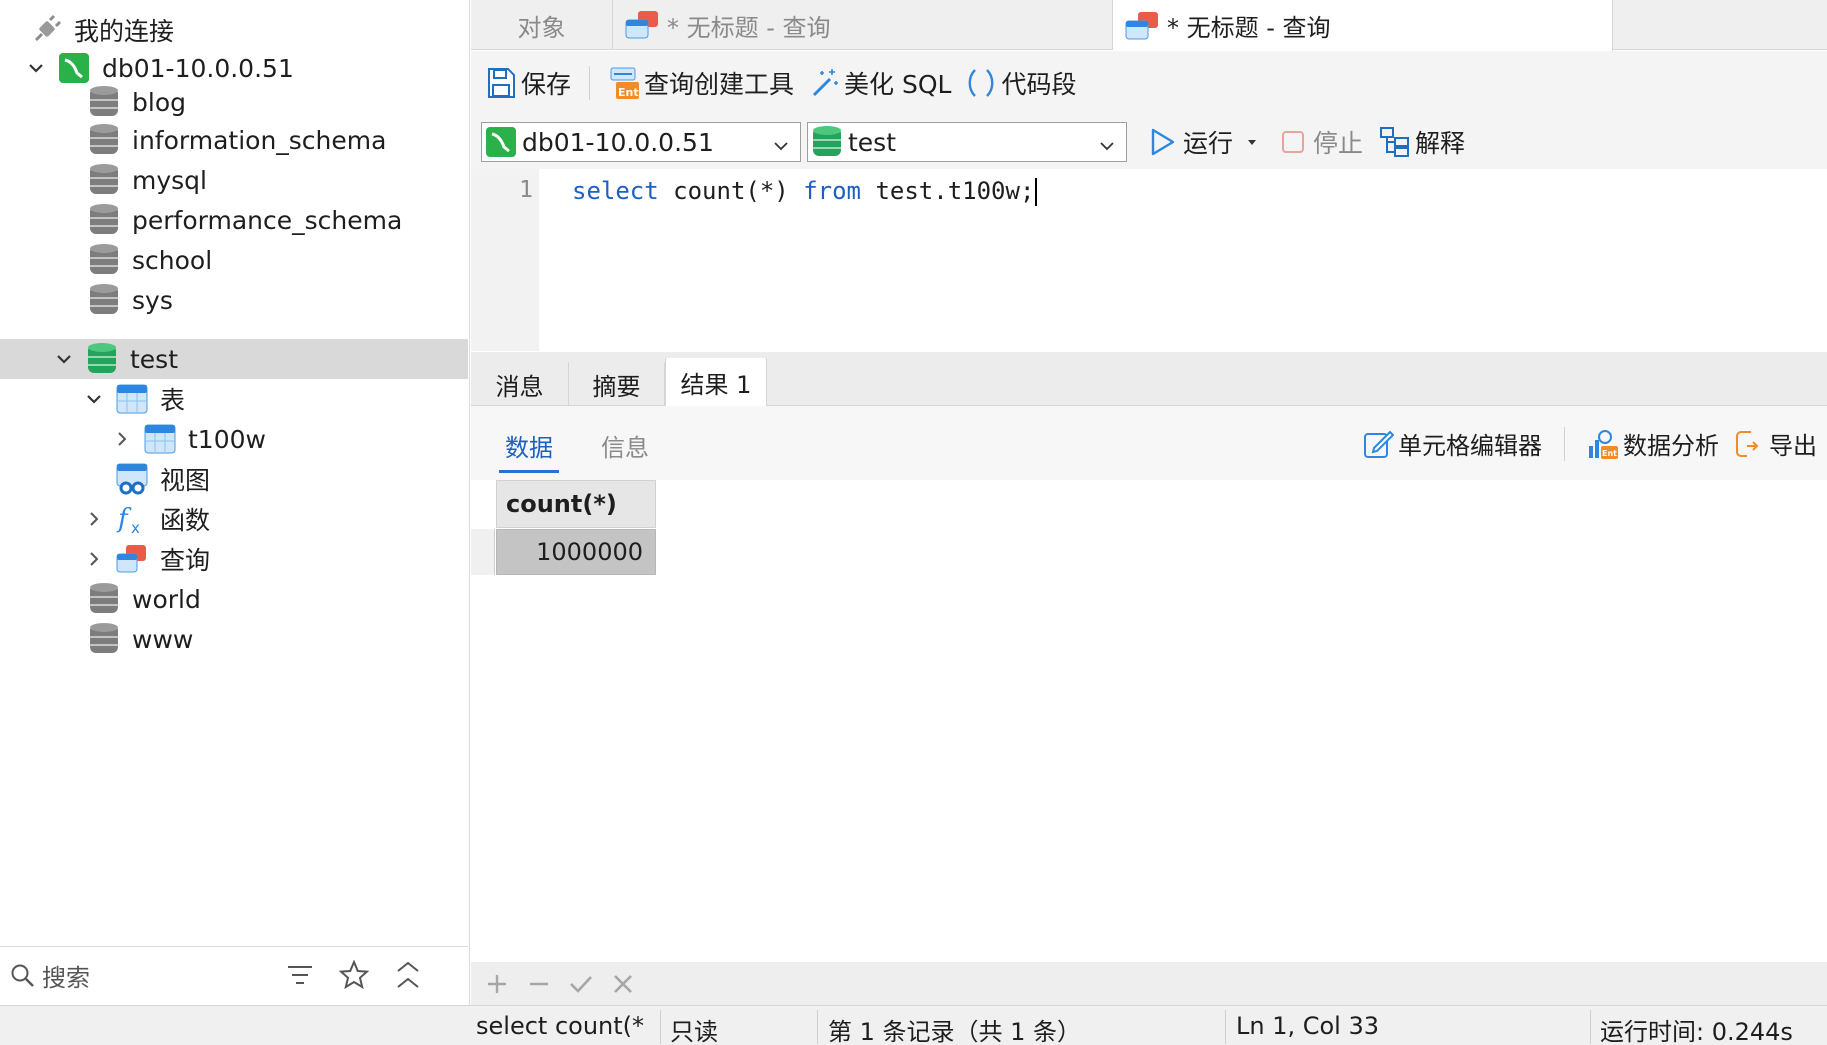 This screenshot has width=1827, height=1045. What do you see at coordinates (716, 382) in the screenshot?
I see `tab-result-1: 结果 1` at bounding box center [716, 382].